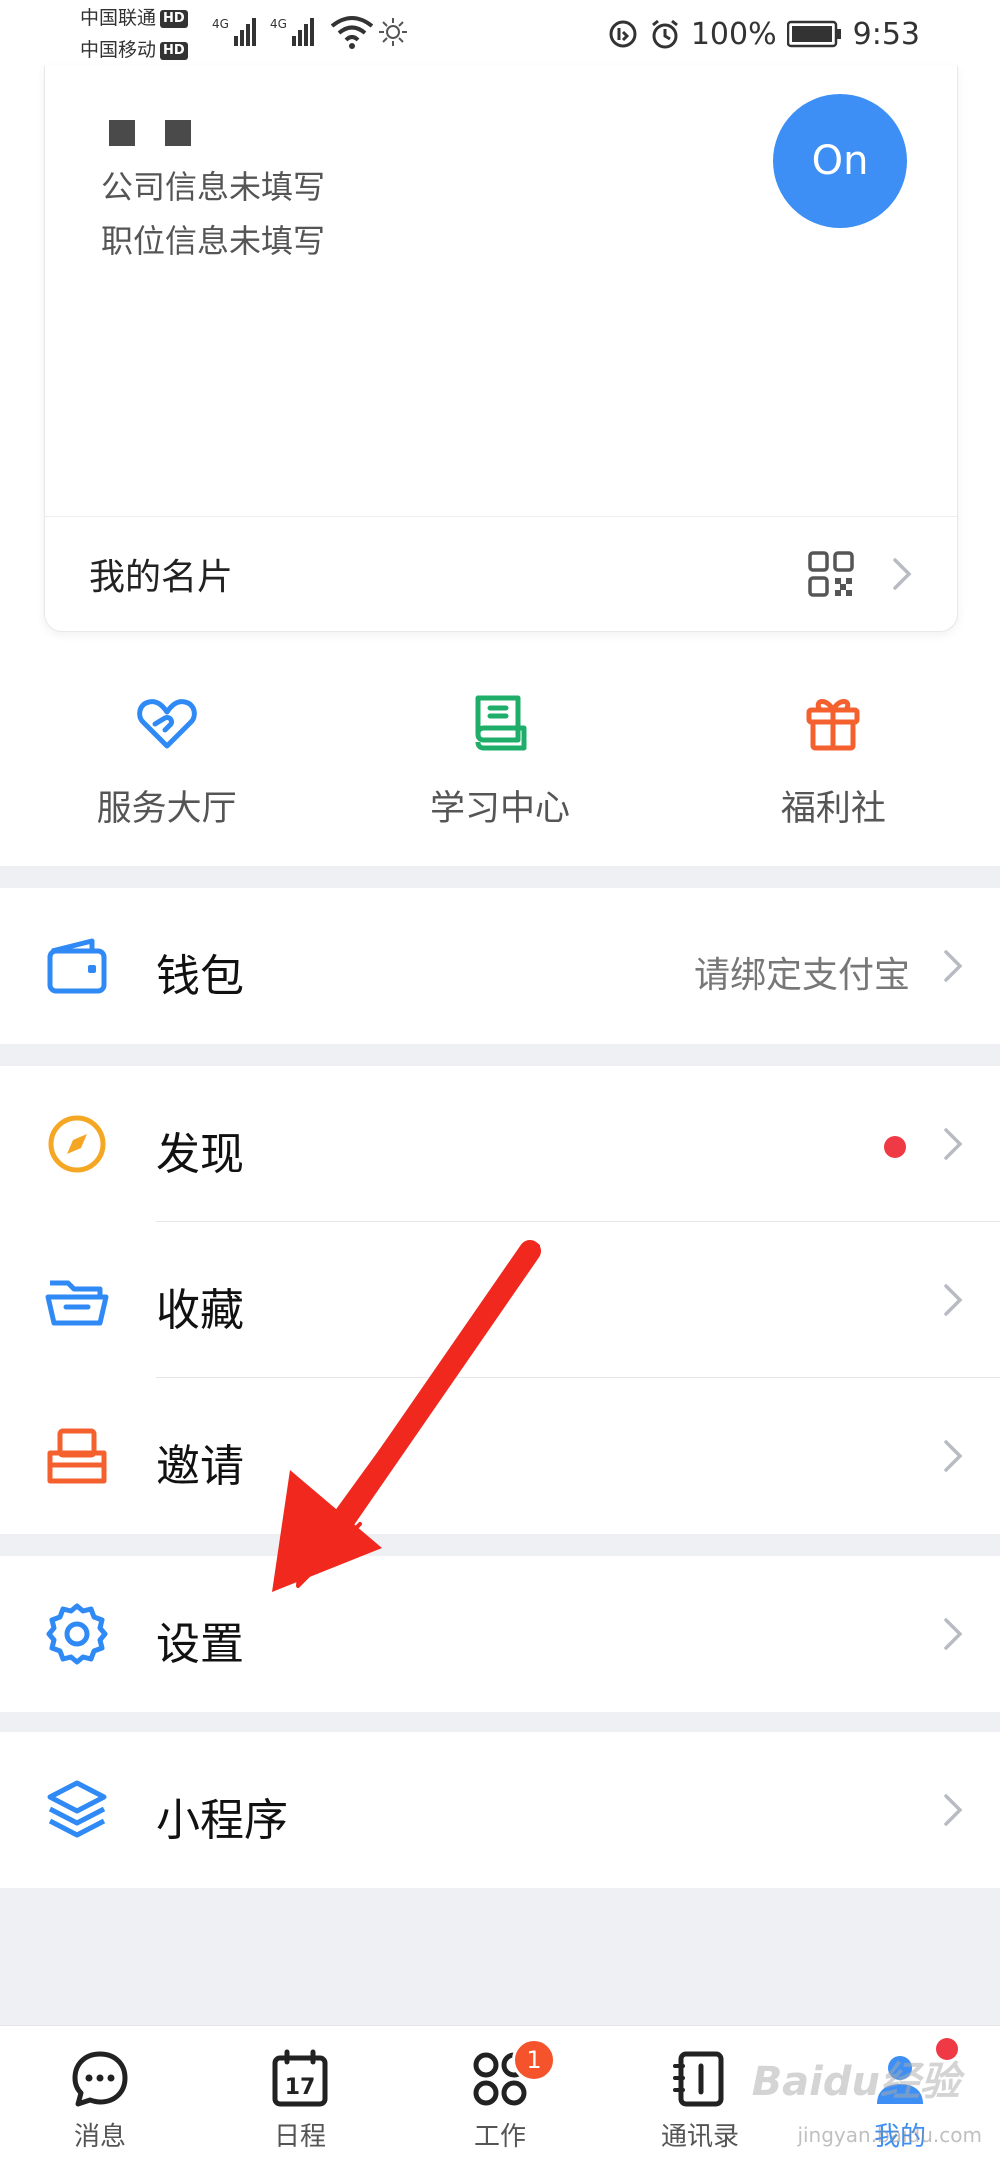  Describe the element at coordinates (99, 2137) in the screenshot. I see `tab-label: 消息` at that location.